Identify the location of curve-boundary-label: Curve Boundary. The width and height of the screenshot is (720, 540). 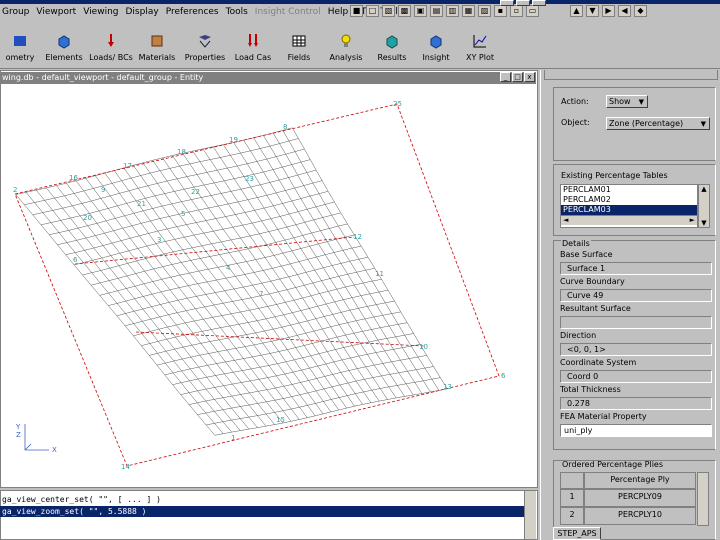
(592, 281).